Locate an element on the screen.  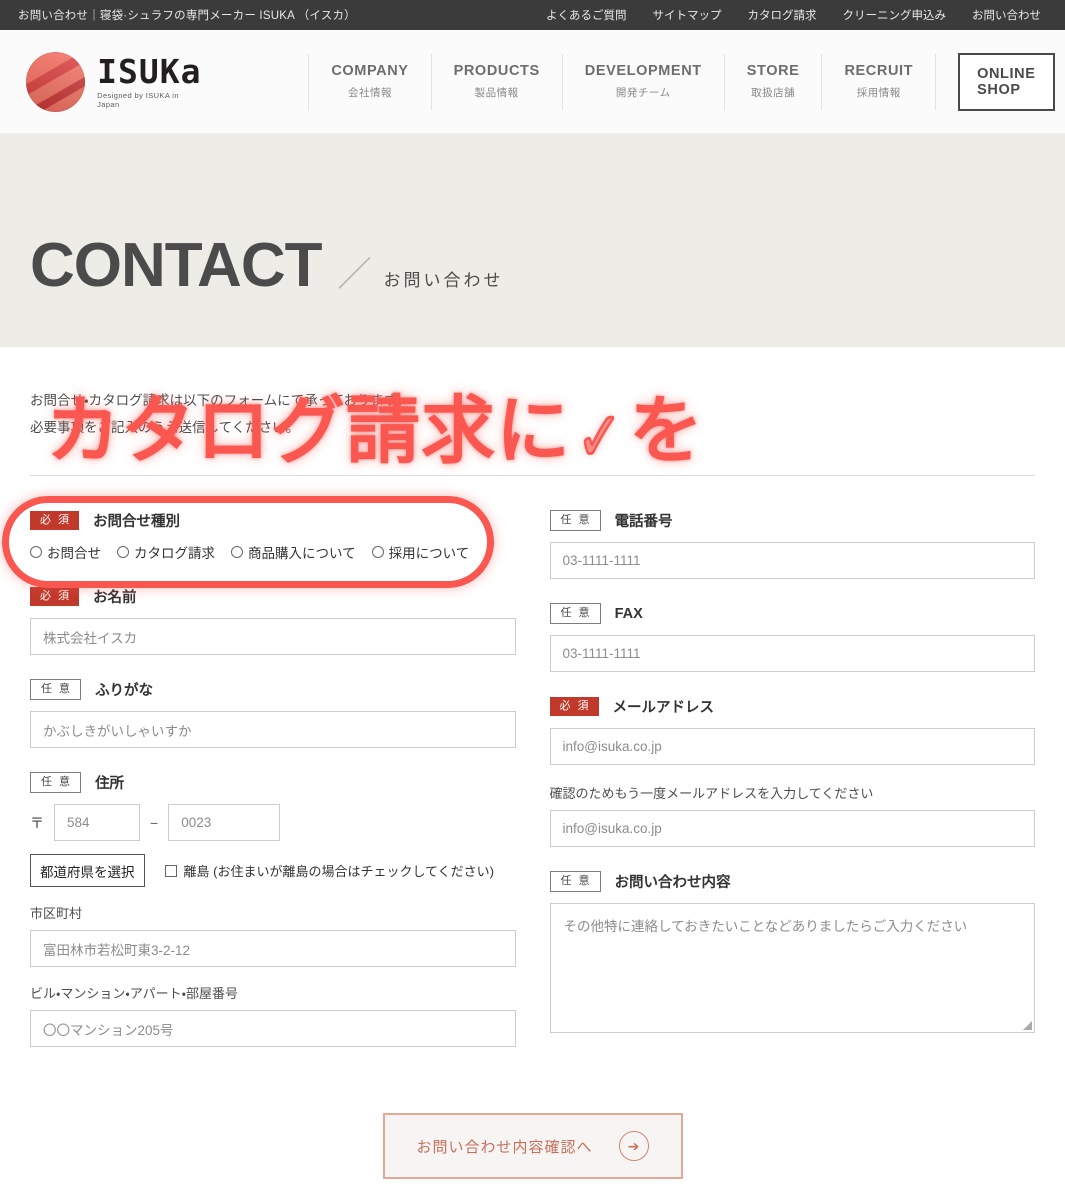
inquiry-type-radio-group: お問合せ カタログ請求 商品購入について 採用について is located at coordinates (273, 552).